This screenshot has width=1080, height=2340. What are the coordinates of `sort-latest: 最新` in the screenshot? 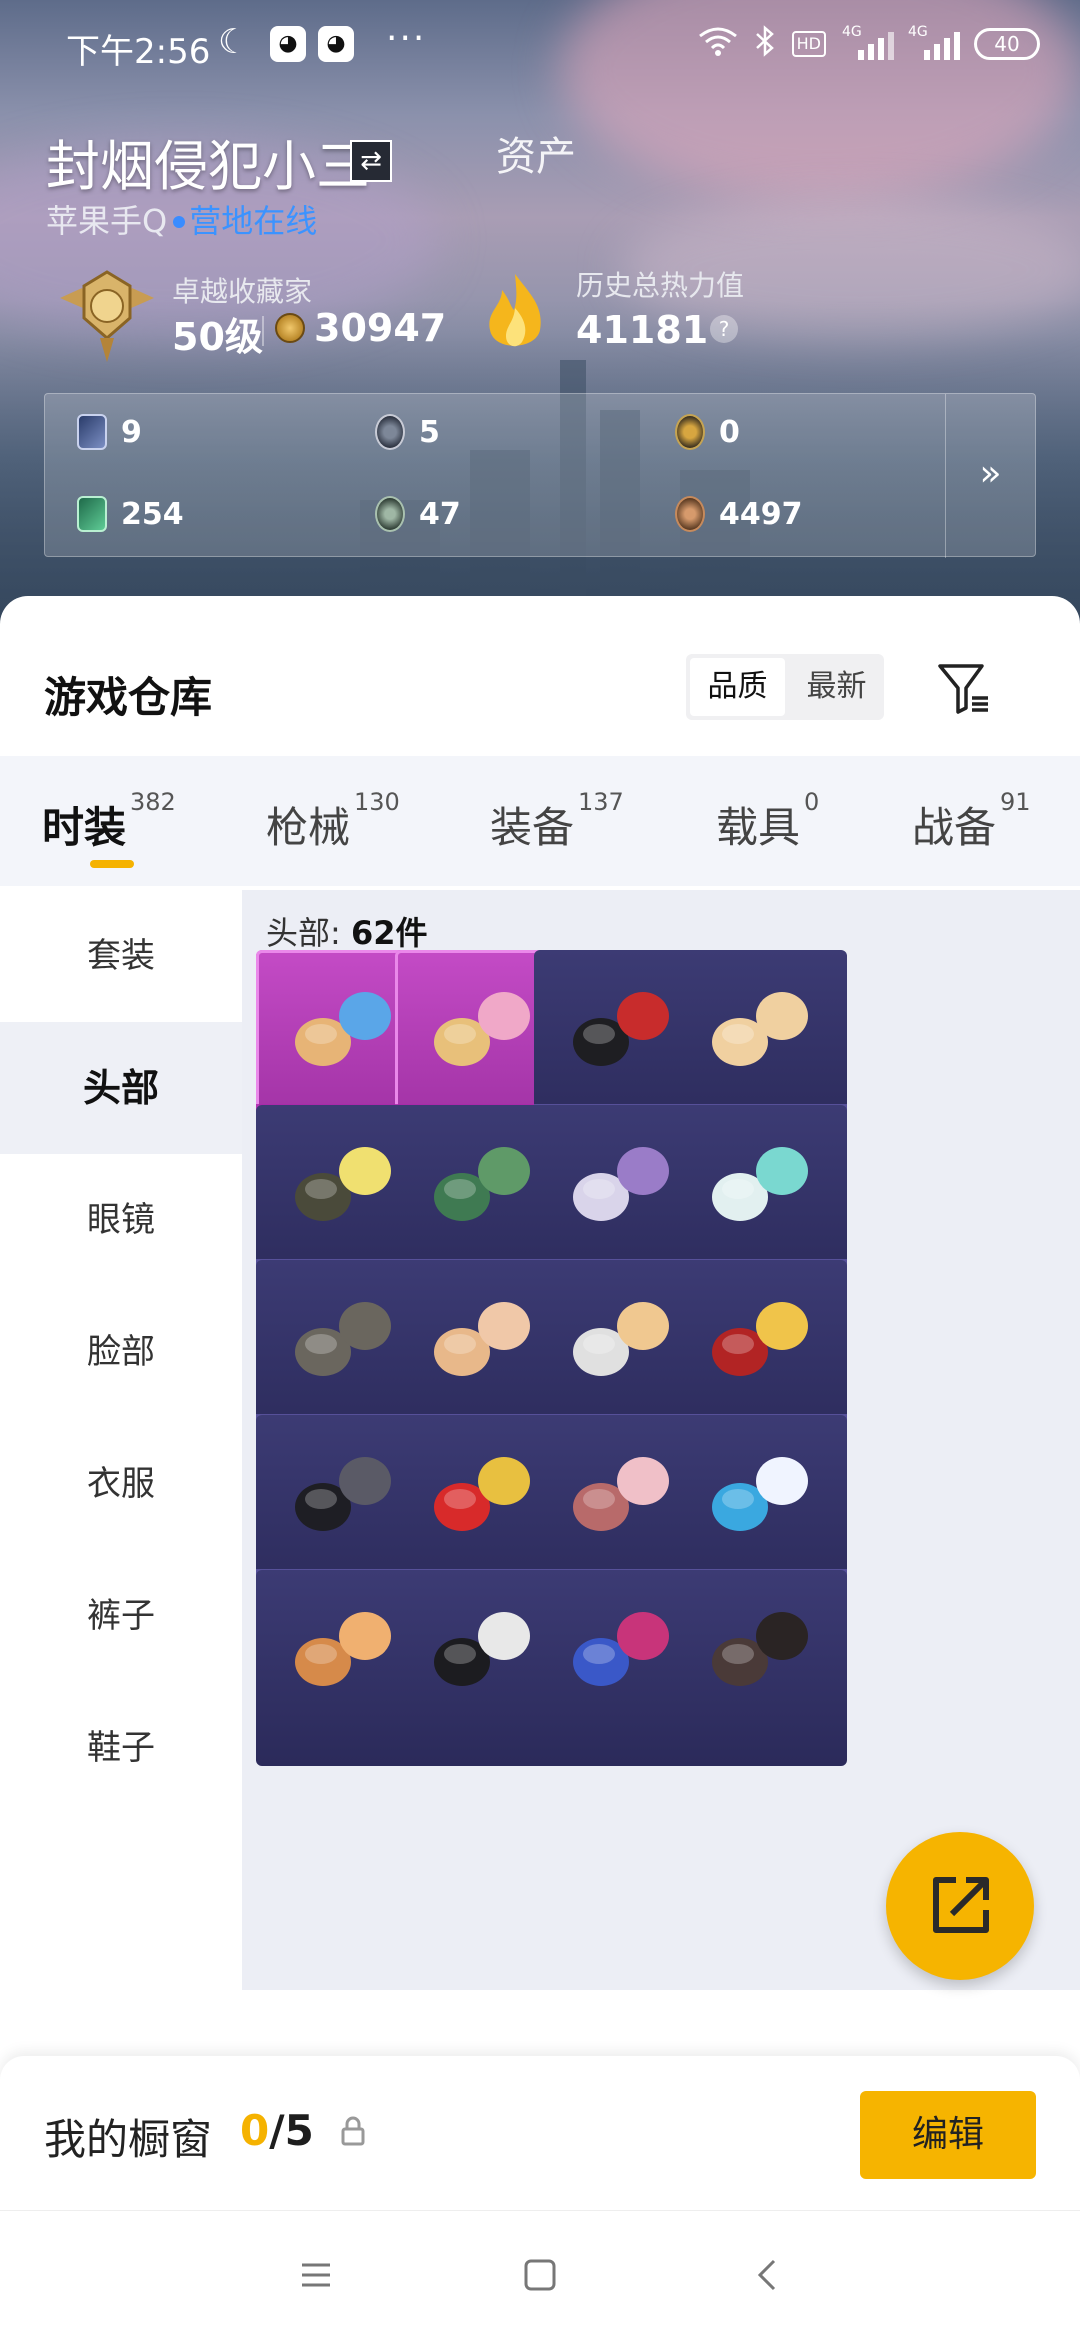 It's located at (836, 687).